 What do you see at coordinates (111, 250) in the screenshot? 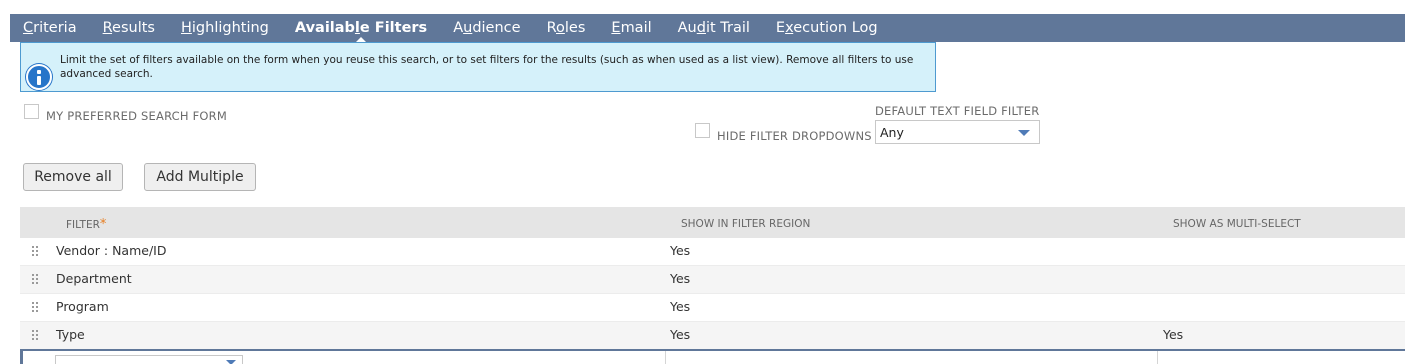
I see `filter-cell: Vendor : Name/ID` at bounding box center [111, 250].